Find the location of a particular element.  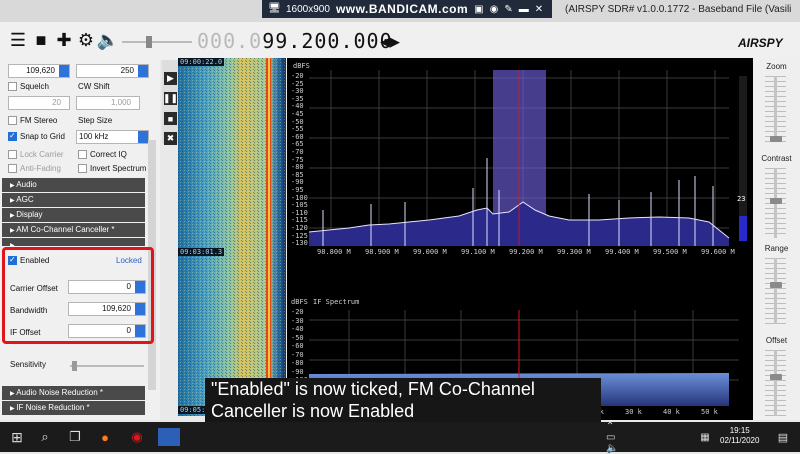

bandwidth-top-field: 109,620 is located at coordinates (39, 71).